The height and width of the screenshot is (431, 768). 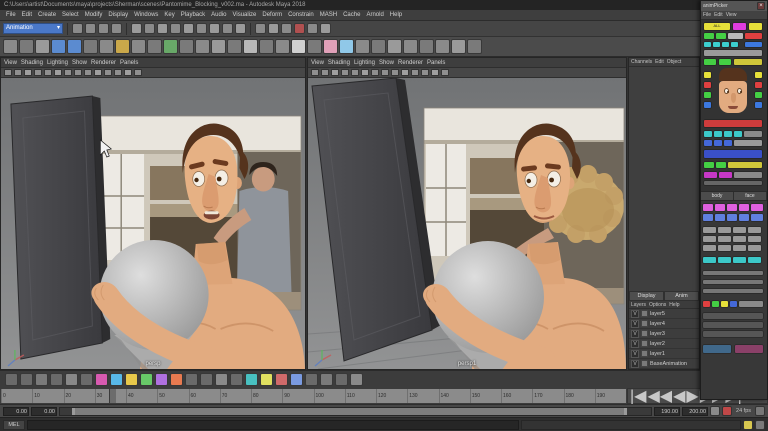 I want to click on menu-visualize: Visualize, so click(x=244, y=15).